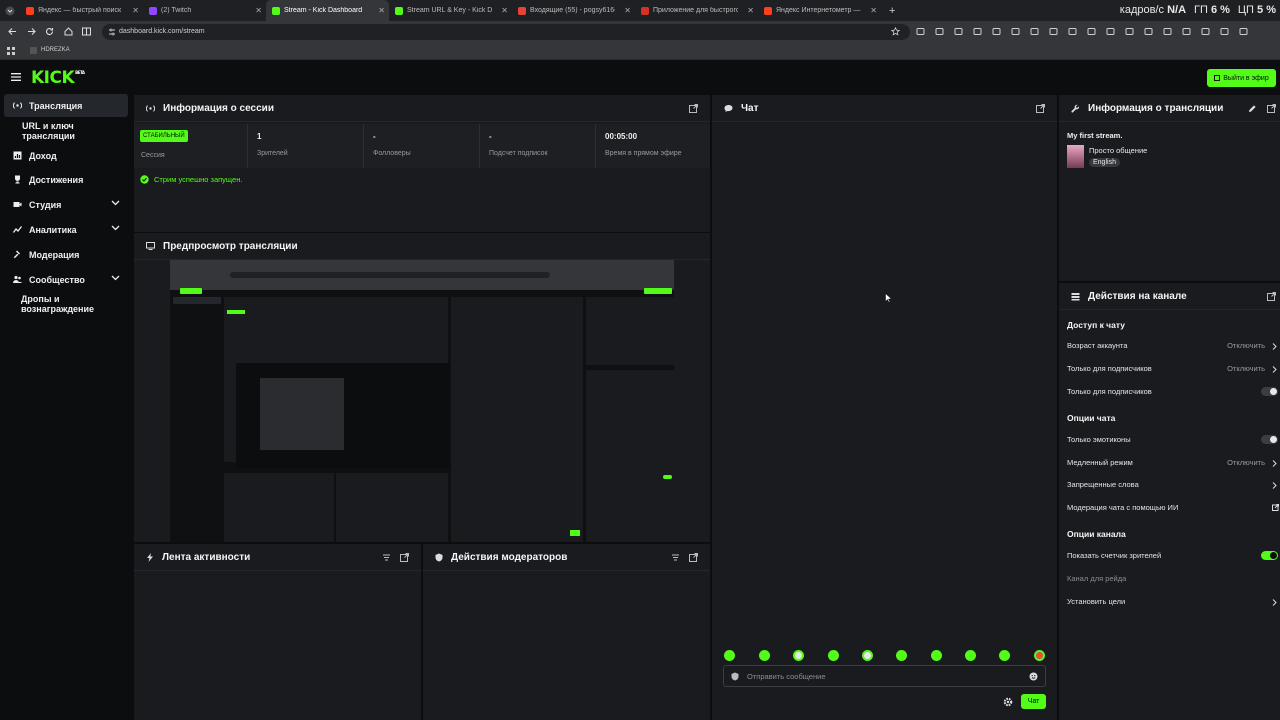 The width and height of the screenshot is (1280, 720). What do you see at coordinates (1033, 701) in the screenshot?
I see `chat-send-button: Чат` at bounding box center [1033, 701].